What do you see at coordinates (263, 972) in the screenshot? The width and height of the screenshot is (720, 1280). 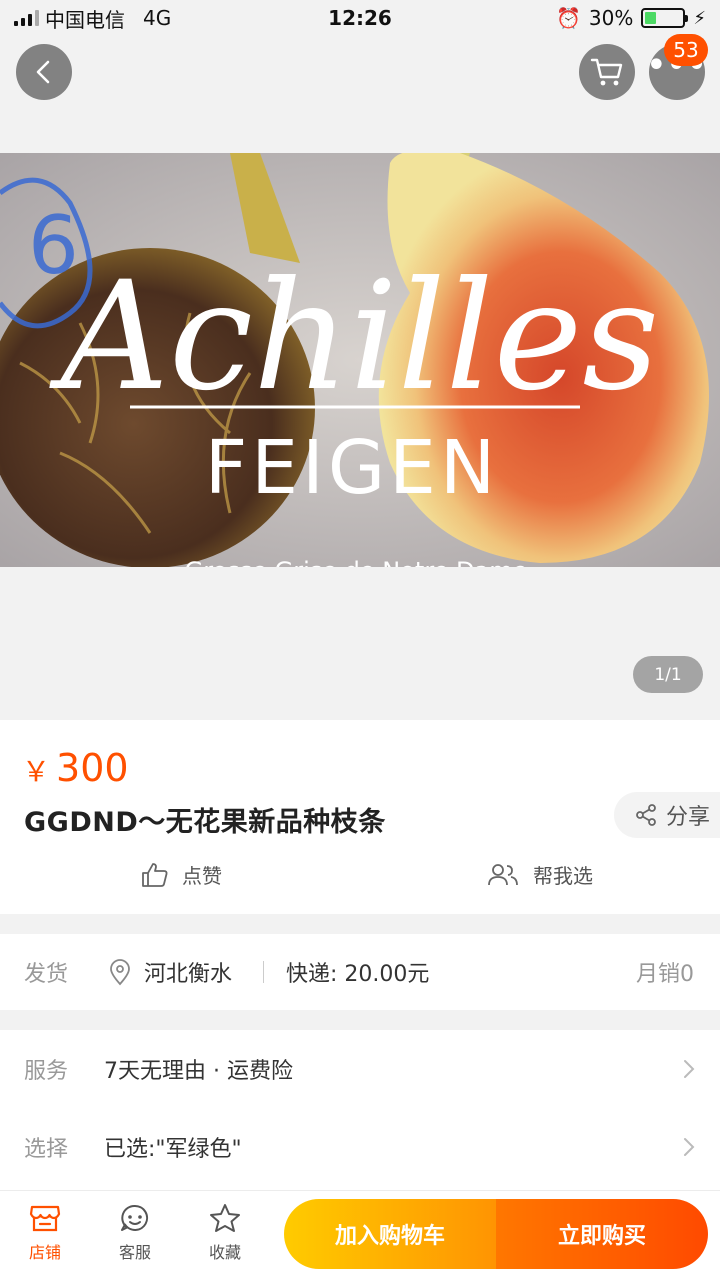 I see `divider` at bounding box center [263, 972].